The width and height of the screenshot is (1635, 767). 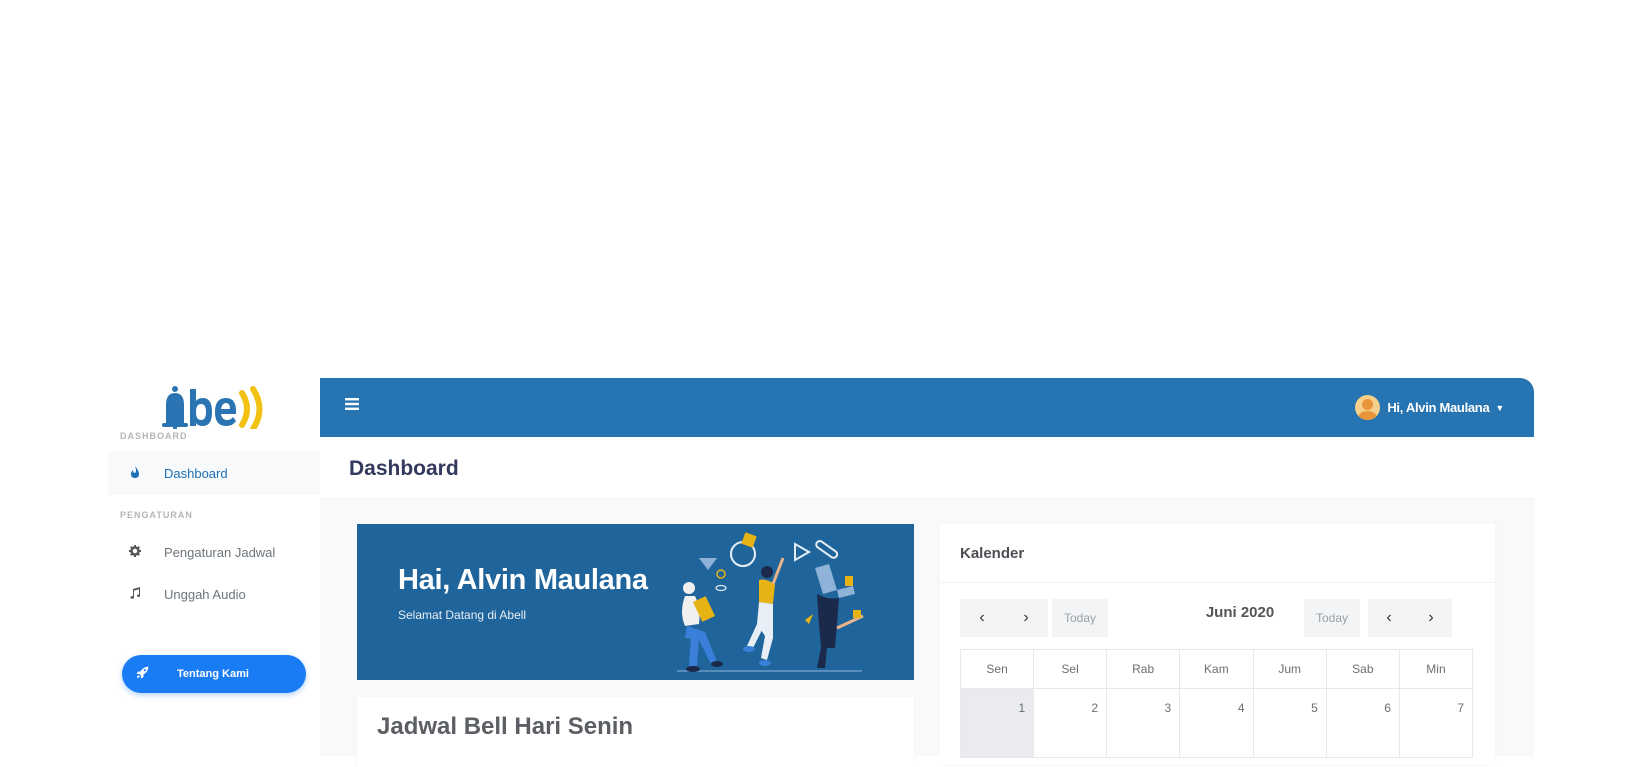 I want to click on page-header: Dashboard, so click(x=927, y=468).